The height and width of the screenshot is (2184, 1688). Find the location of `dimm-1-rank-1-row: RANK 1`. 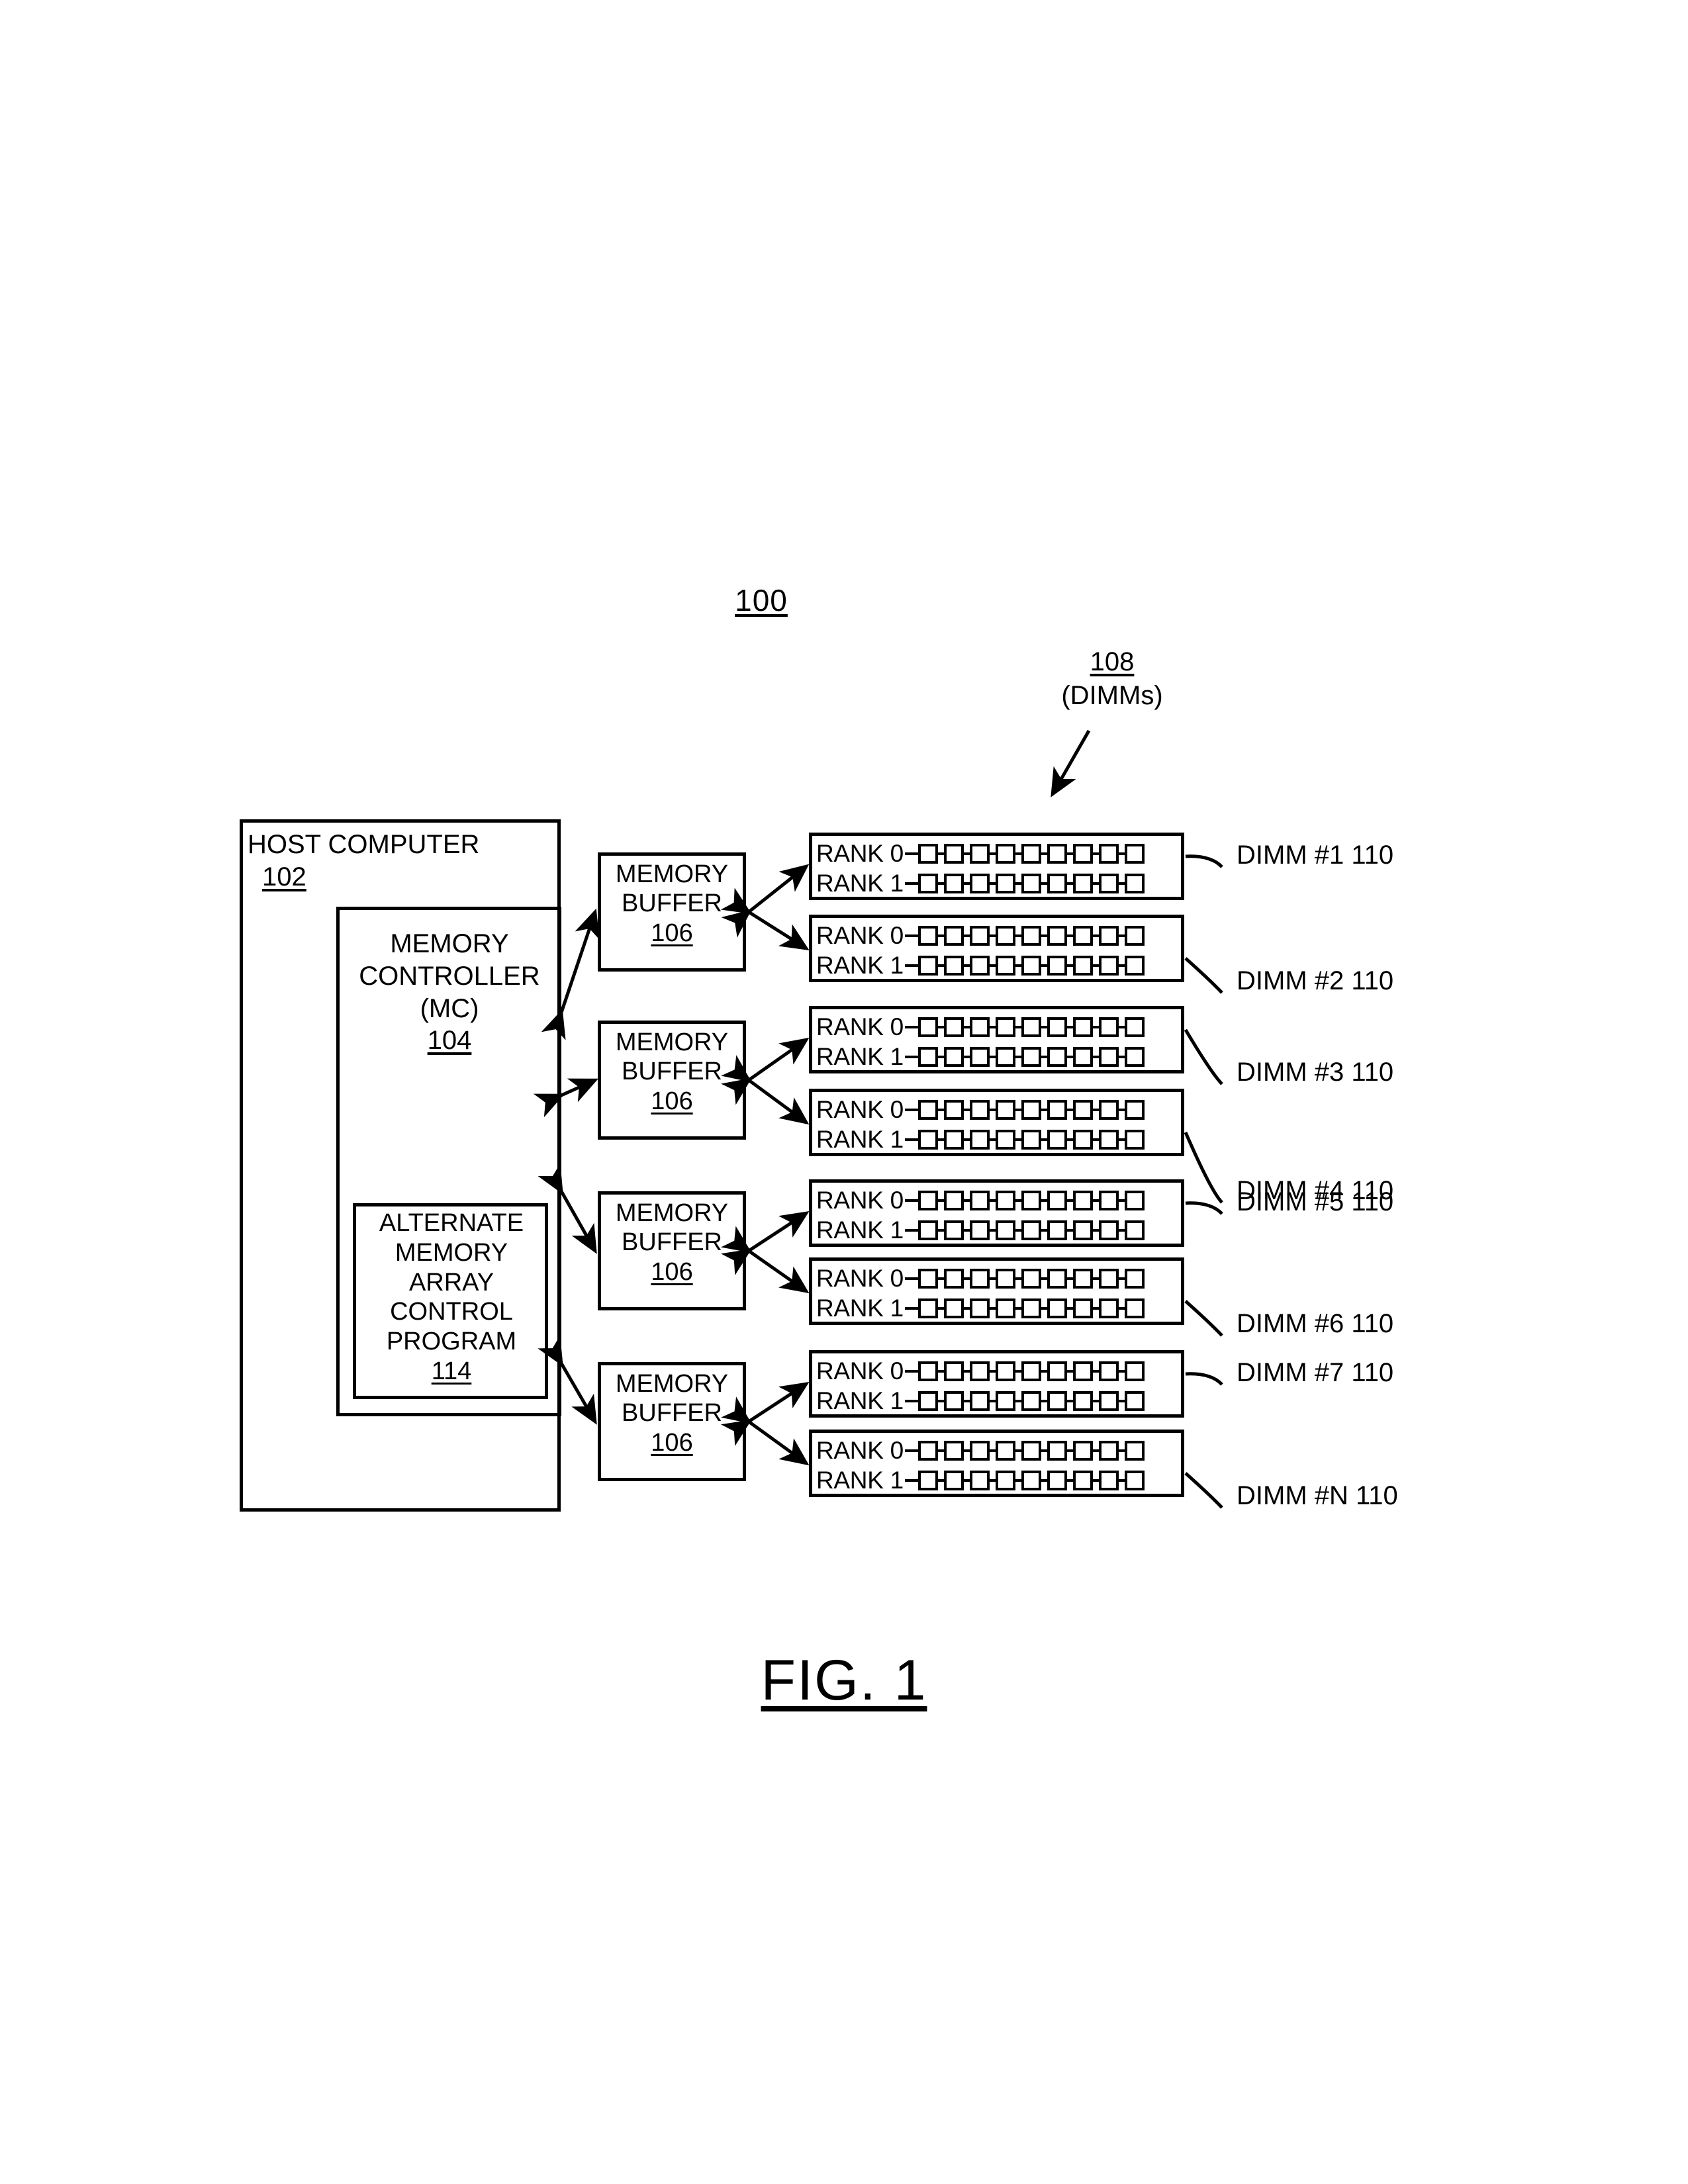

dimm-1-rank-1-row: RANK 1 is located at coordinates (998, 883).